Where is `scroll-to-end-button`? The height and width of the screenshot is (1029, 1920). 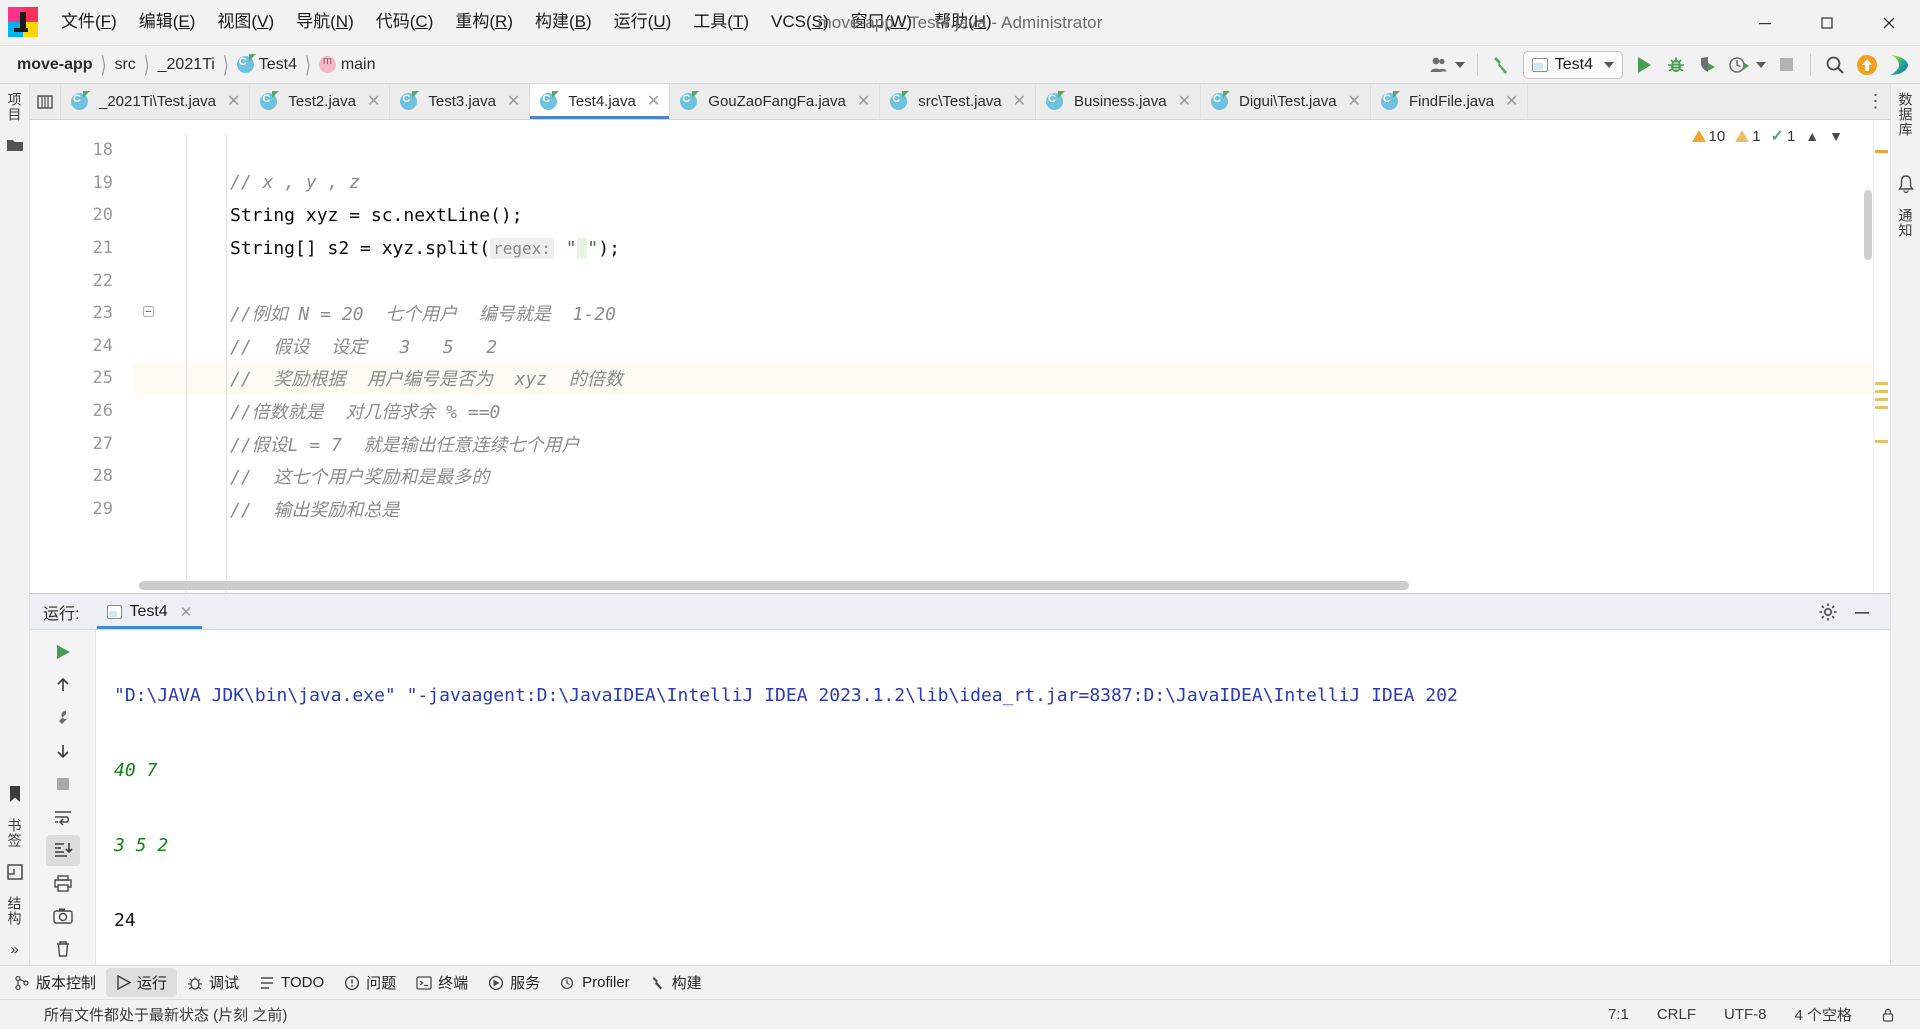
scroll-to-end-button is located at coordinates (62, 850).